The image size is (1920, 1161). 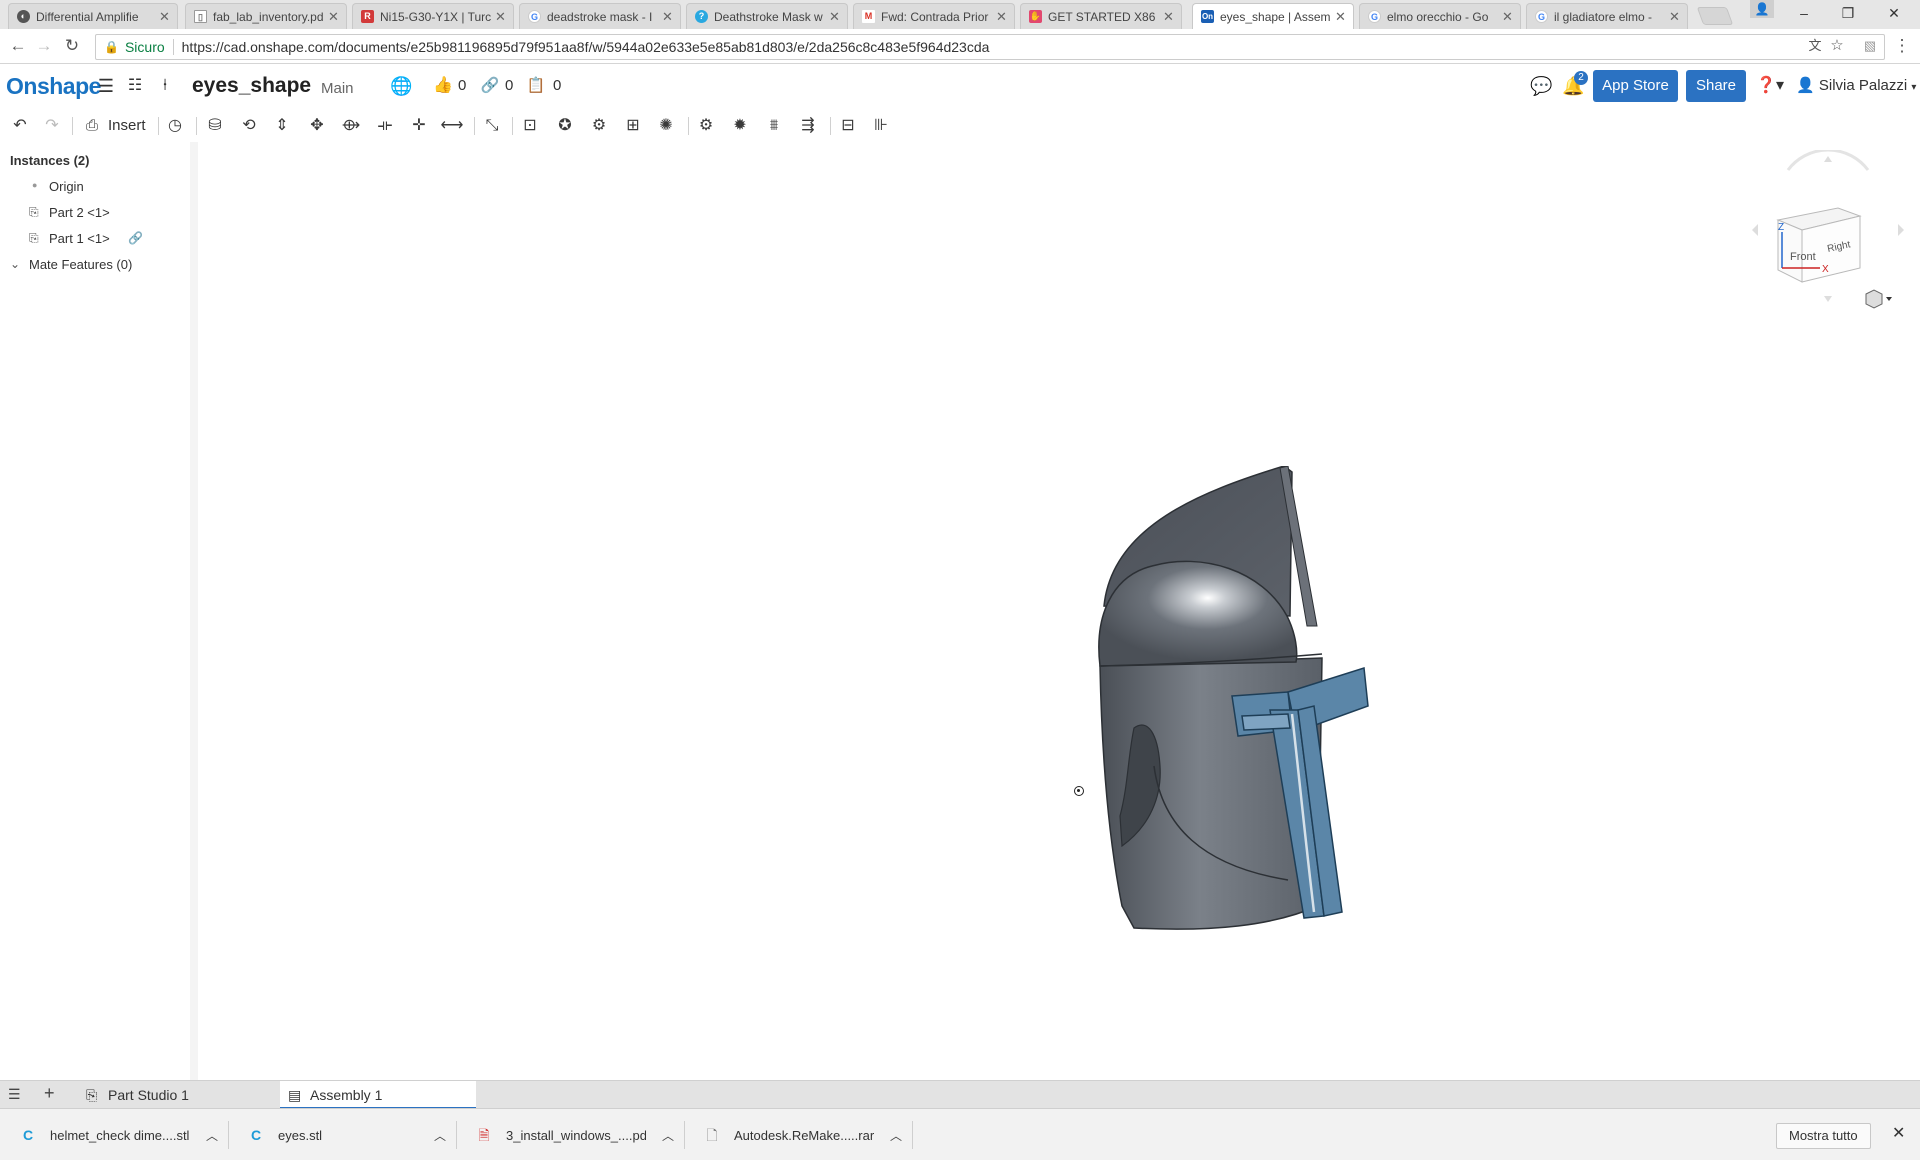 What do you see at coordinates (92, 126) in the screenshot?
I see `insert-icon: ⎙` at bounding box center [92, 126].